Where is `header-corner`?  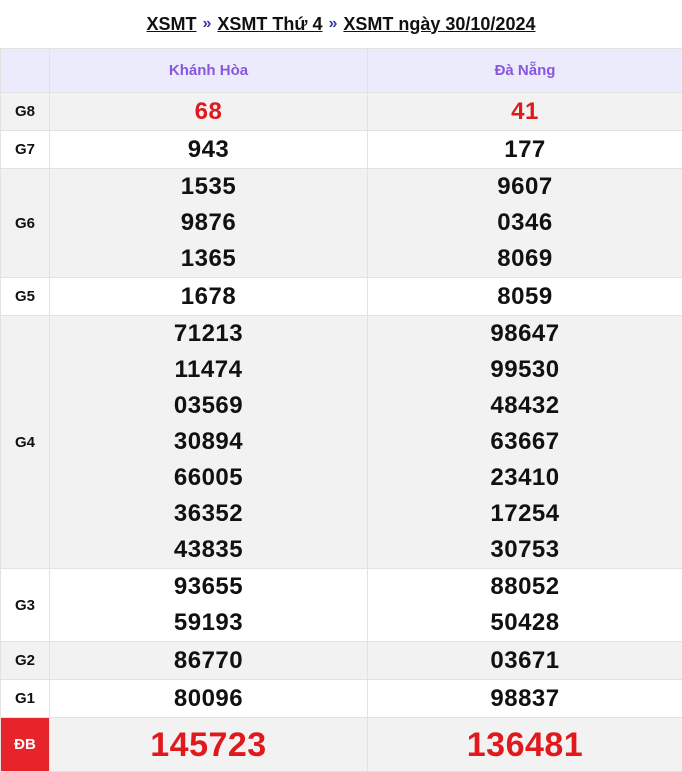 header-corner is located at coordinates (25, 70).